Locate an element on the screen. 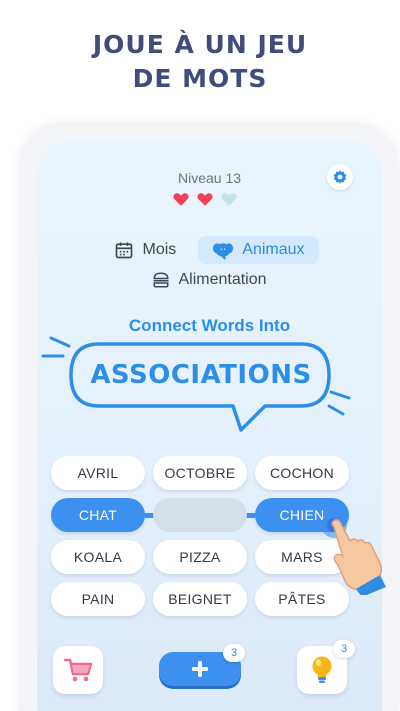 This screenshot has width=400, height=711. category-alimentation: Alimentation is located at coordinates (209, 280).